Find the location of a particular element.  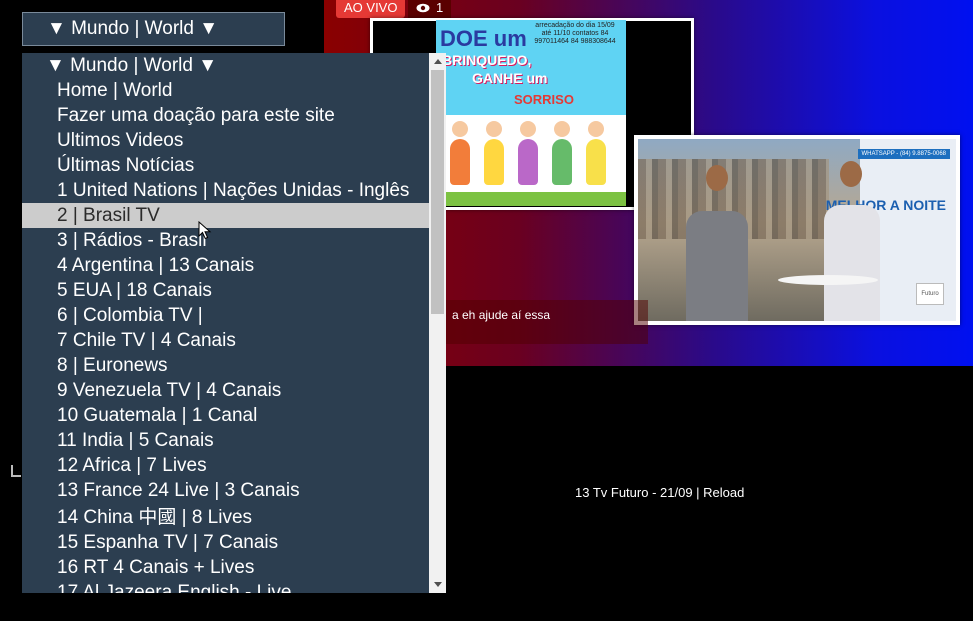

whatsapp-banner: WHATSAPP - (84) 9.8875-0068 is located at coordinates (903, 154).